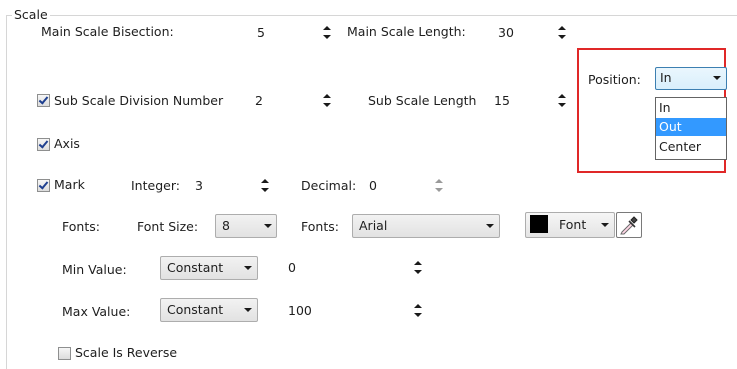 This screenshot has height=369, width=737. Describe the element at coordinates (195, 267) in the screenshot. I see `min-value-mode: Constant` at that location.